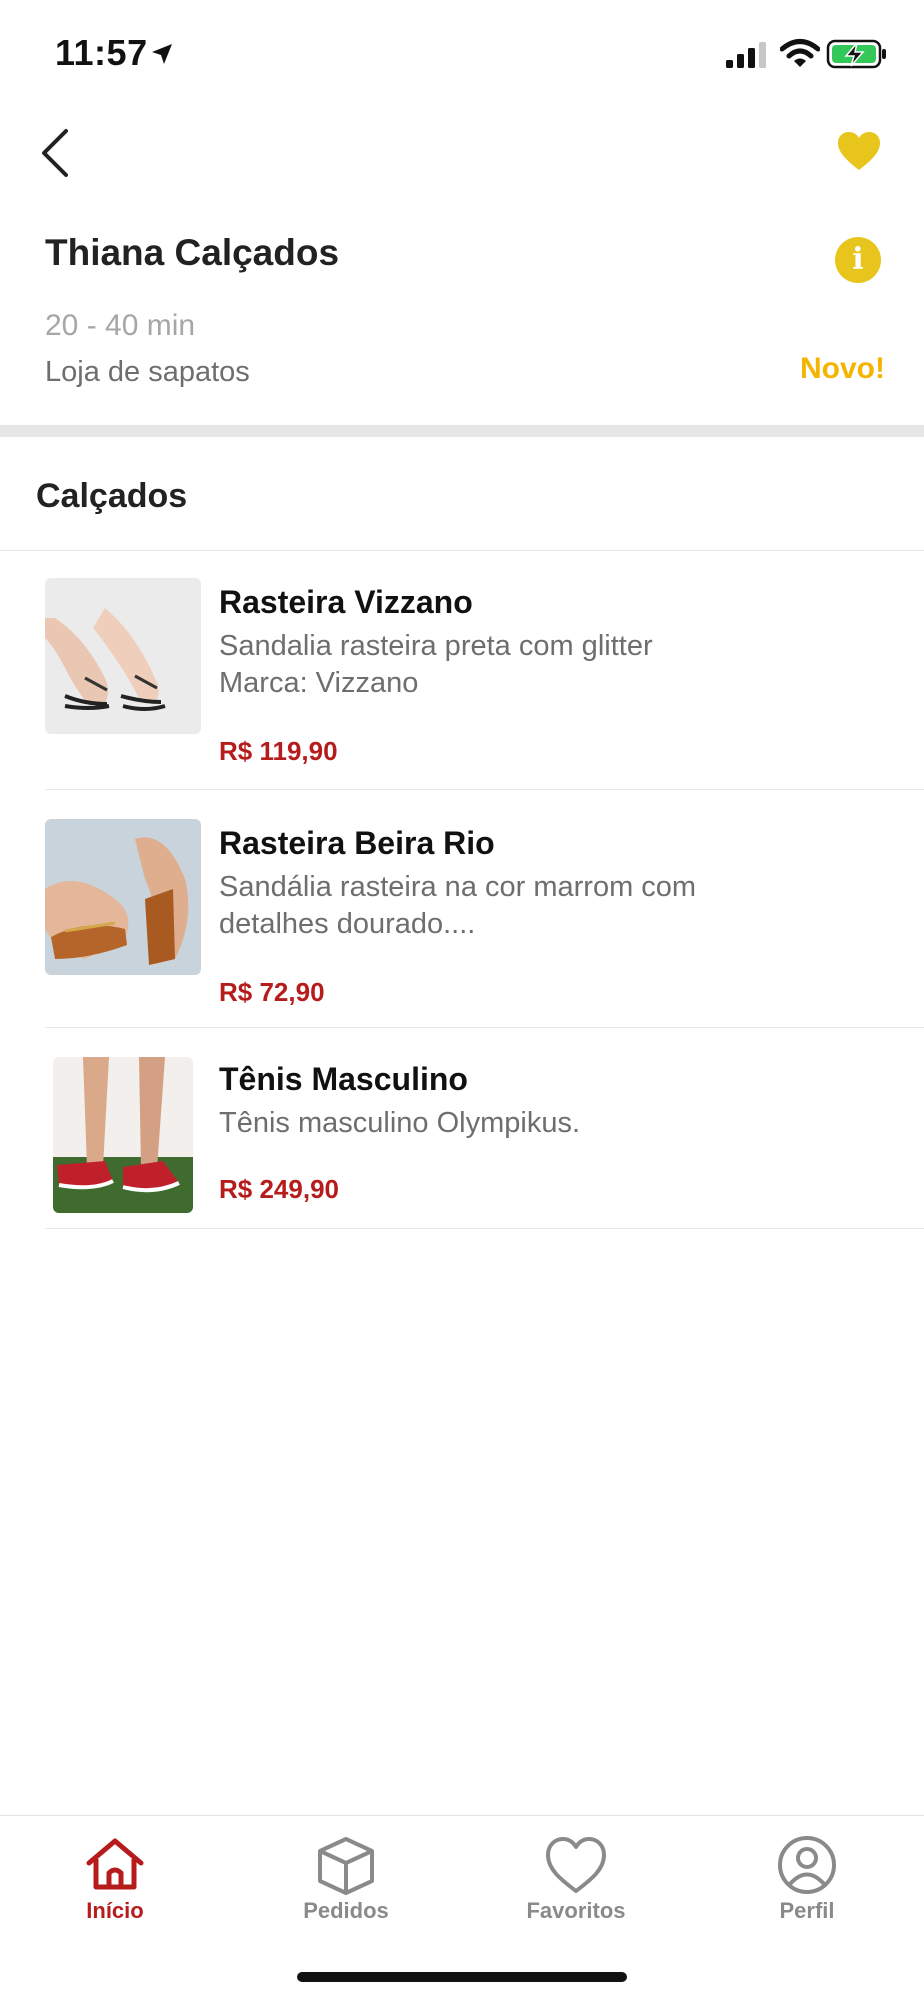 The height and width of the screenshot is (2000, 924). Describe the element at coordinates (346, 1910) in the screenshot. I see `tab-label: Pedidos` at that location.